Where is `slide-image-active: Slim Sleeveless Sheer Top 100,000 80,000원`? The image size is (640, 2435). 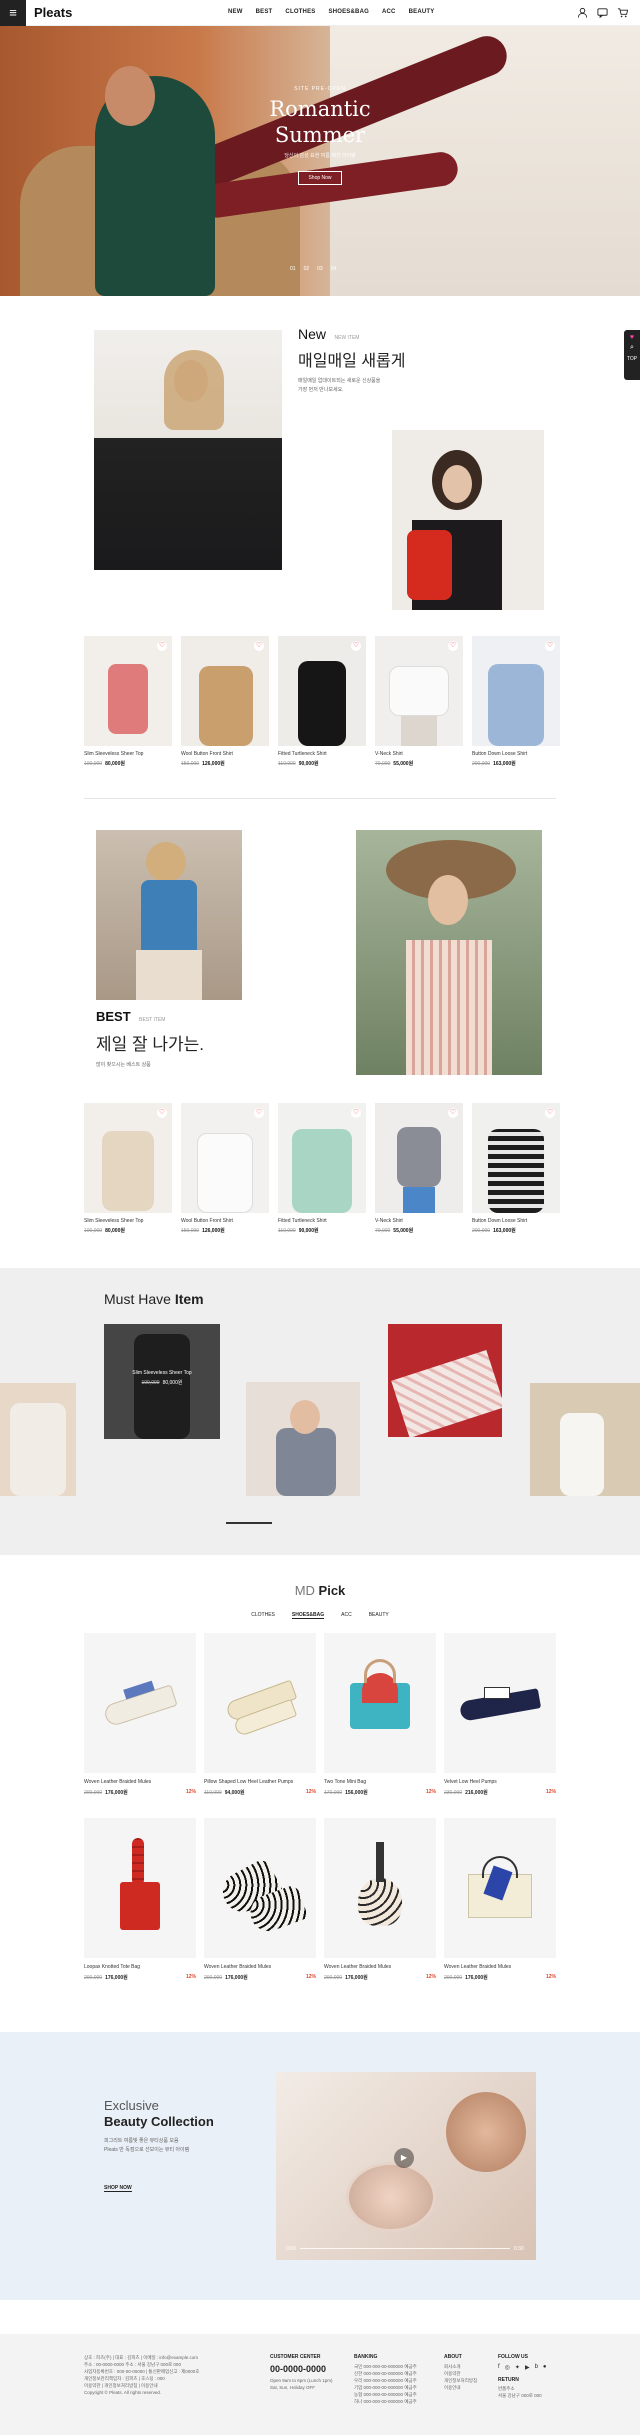
slide-image-active: Slim Sleeveless Sheer Top 100,000 80,000원 is located at coordinates (162, 1381).